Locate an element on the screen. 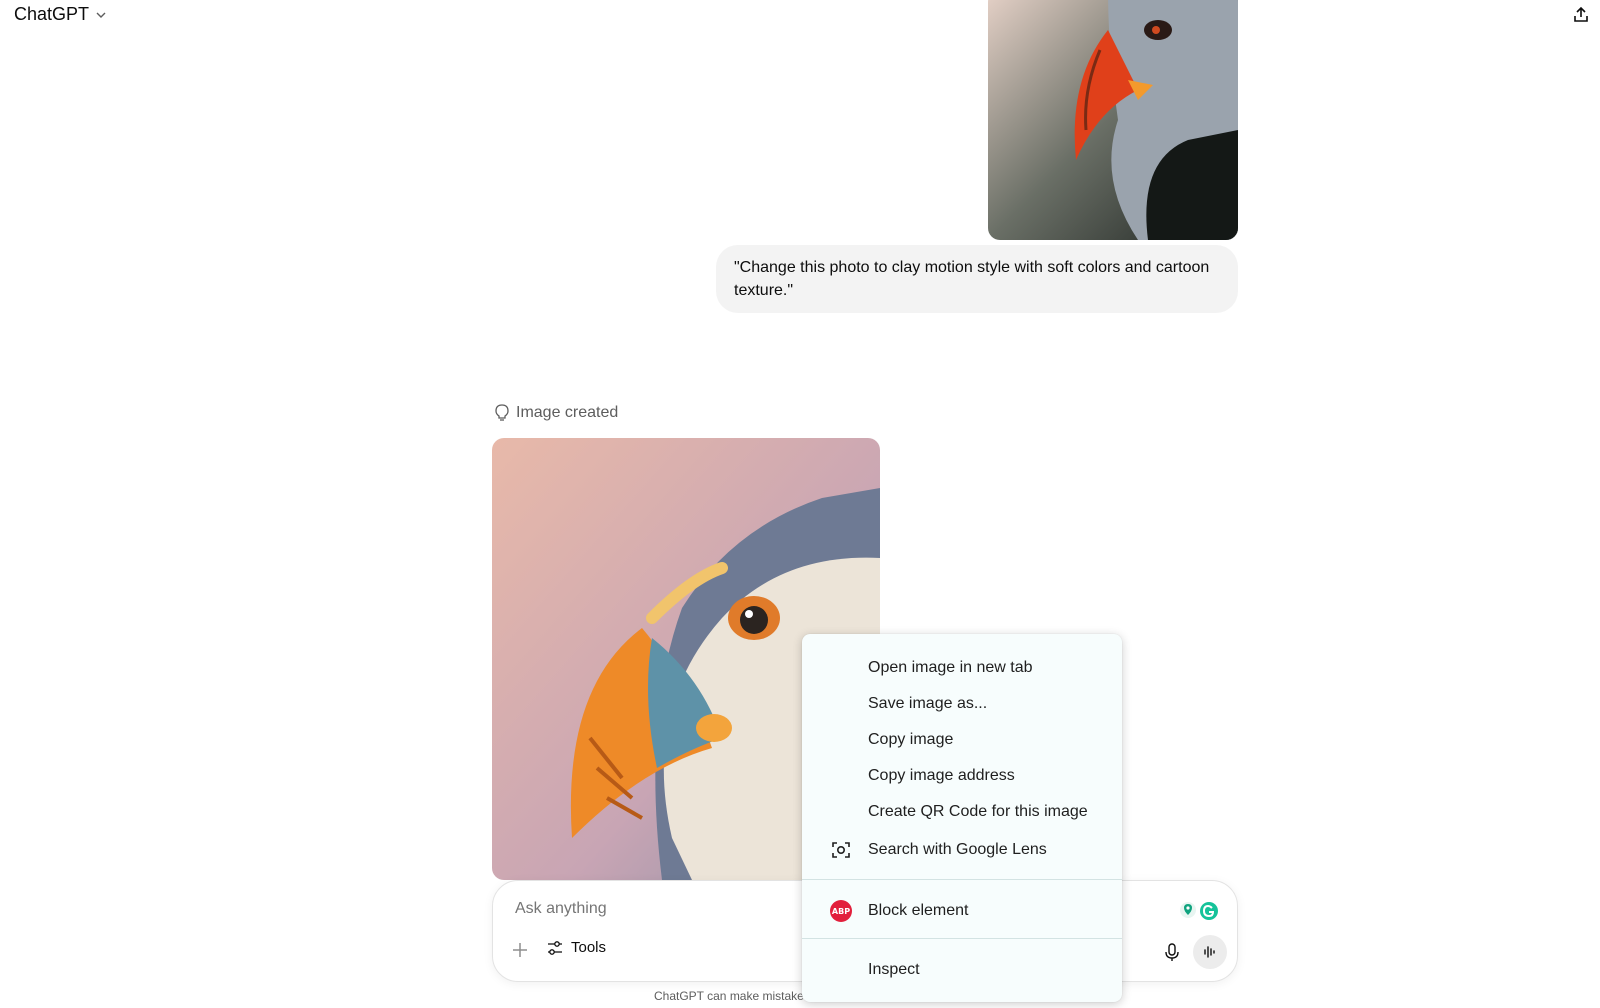 The height and width of the screenshot is (1008, 1600). tools-button: Tools is located at coordinates (576, 947).